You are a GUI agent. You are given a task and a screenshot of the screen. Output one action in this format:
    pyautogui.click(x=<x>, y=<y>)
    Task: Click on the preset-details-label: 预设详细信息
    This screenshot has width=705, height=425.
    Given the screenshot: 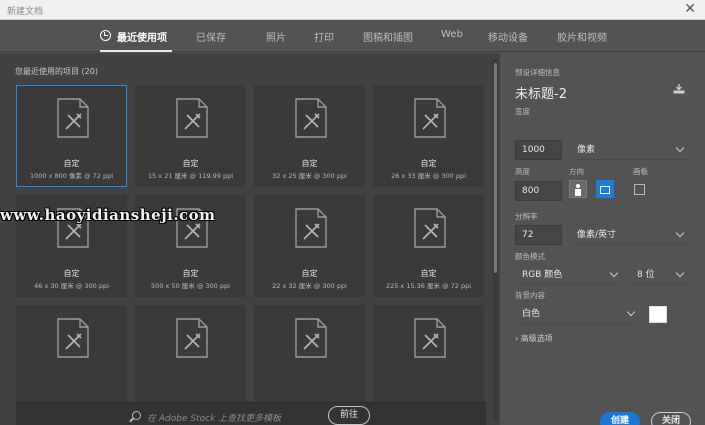 What is the action you would take?
    pyautogui.click(x=537, y=72)
    